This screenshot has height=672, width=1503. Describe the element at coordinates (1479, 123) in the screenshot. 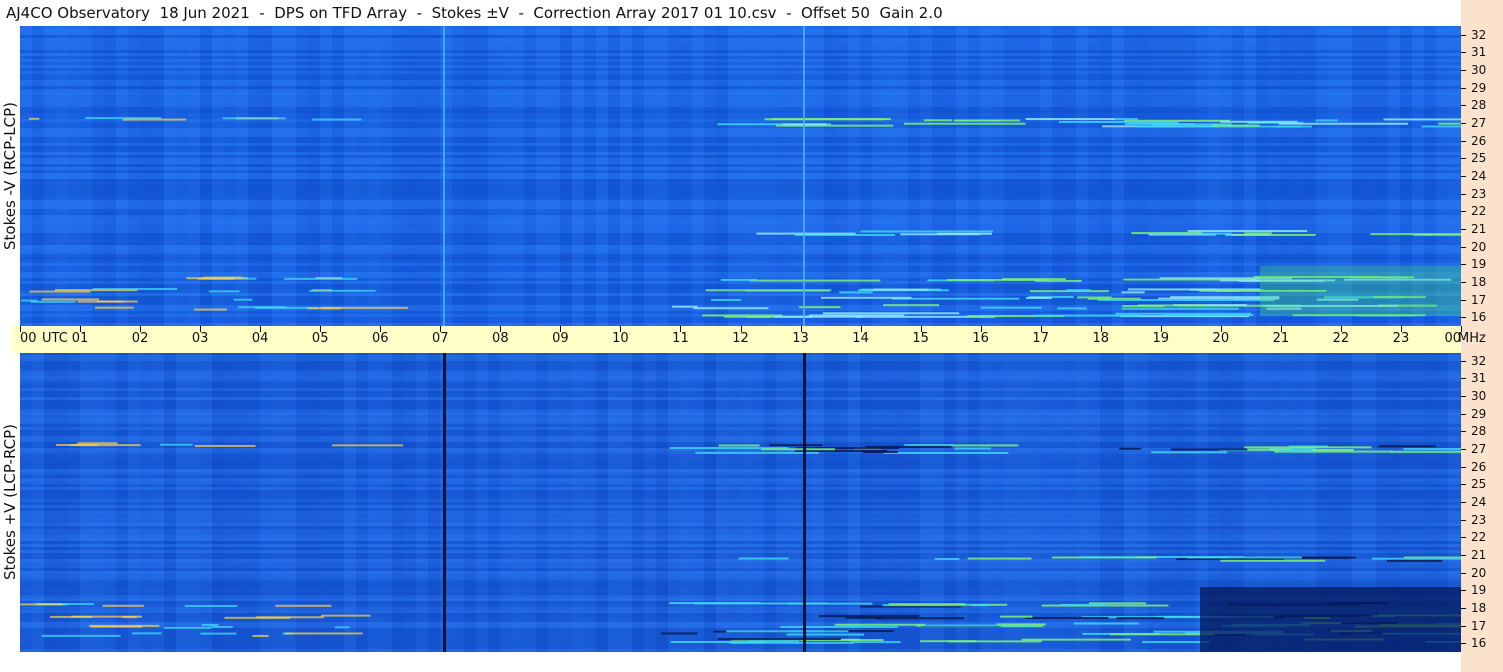

I see `freq-tick-label: 27` at that location.